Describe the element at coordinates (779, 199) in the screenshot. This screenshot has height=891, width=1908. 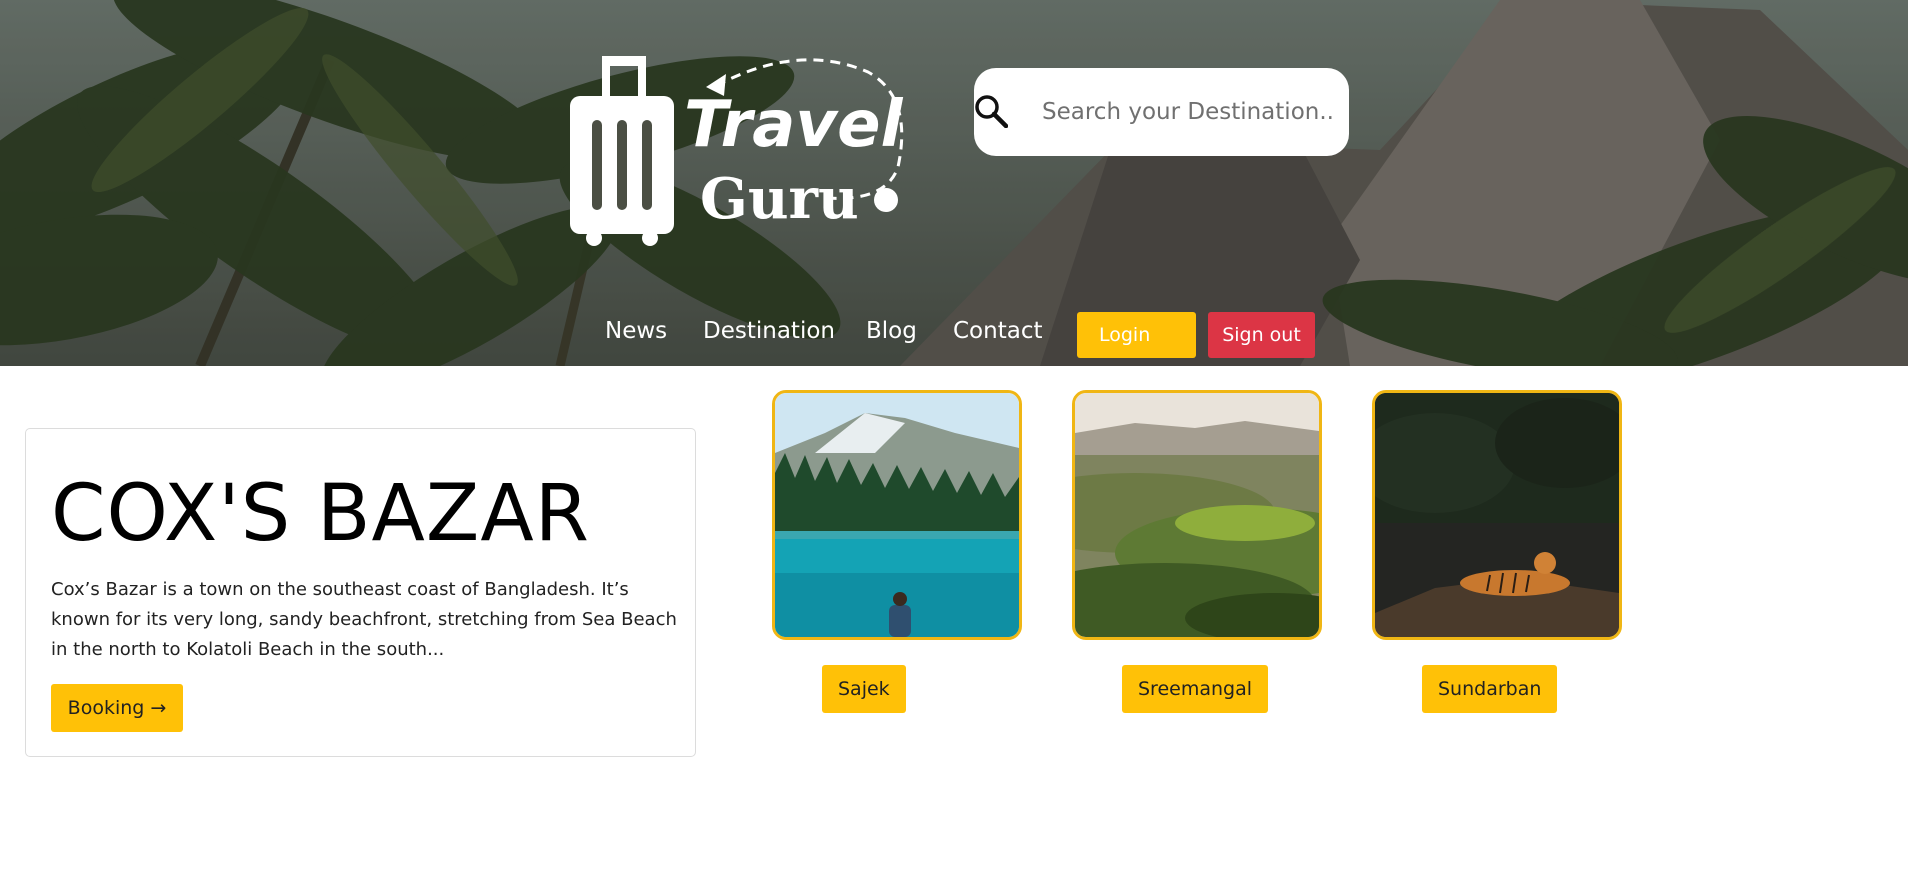
I see `brand-line2: Guru` at that location.